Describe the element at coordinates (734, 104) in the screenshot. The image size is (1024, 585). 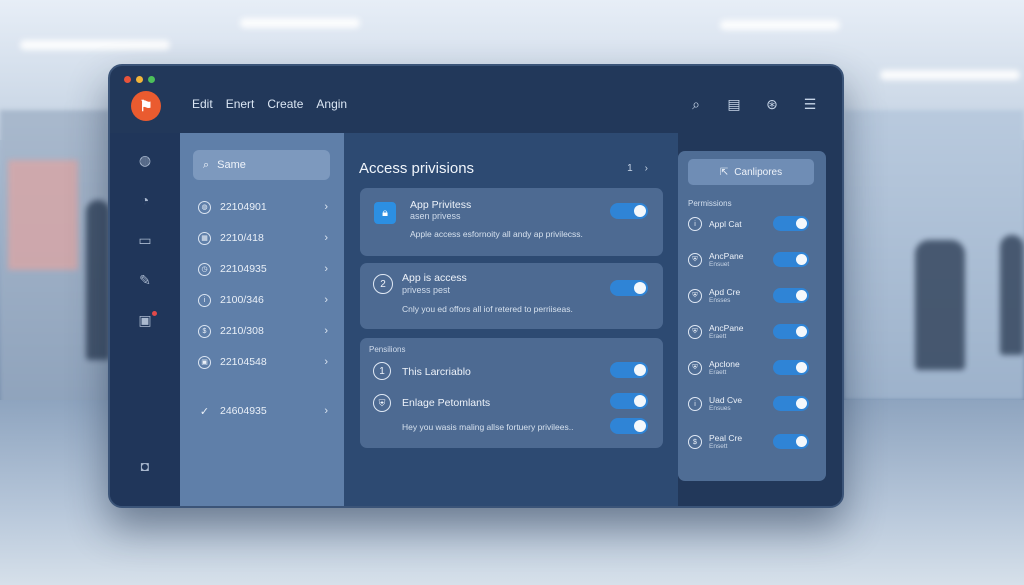
I see `document-icon: ▤` at that location.